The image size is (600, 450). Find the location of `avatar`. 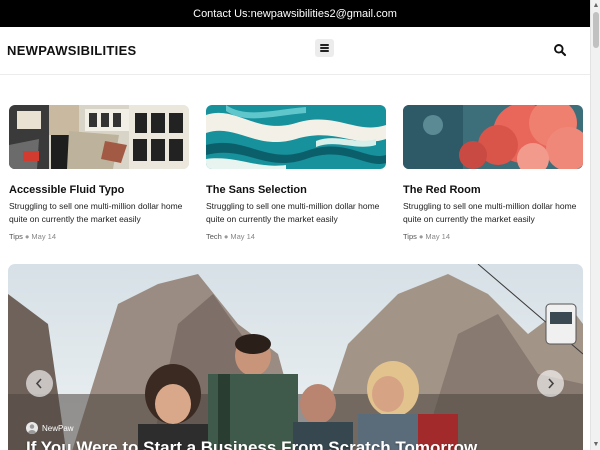

avatar is located at coordinates (32, 428).